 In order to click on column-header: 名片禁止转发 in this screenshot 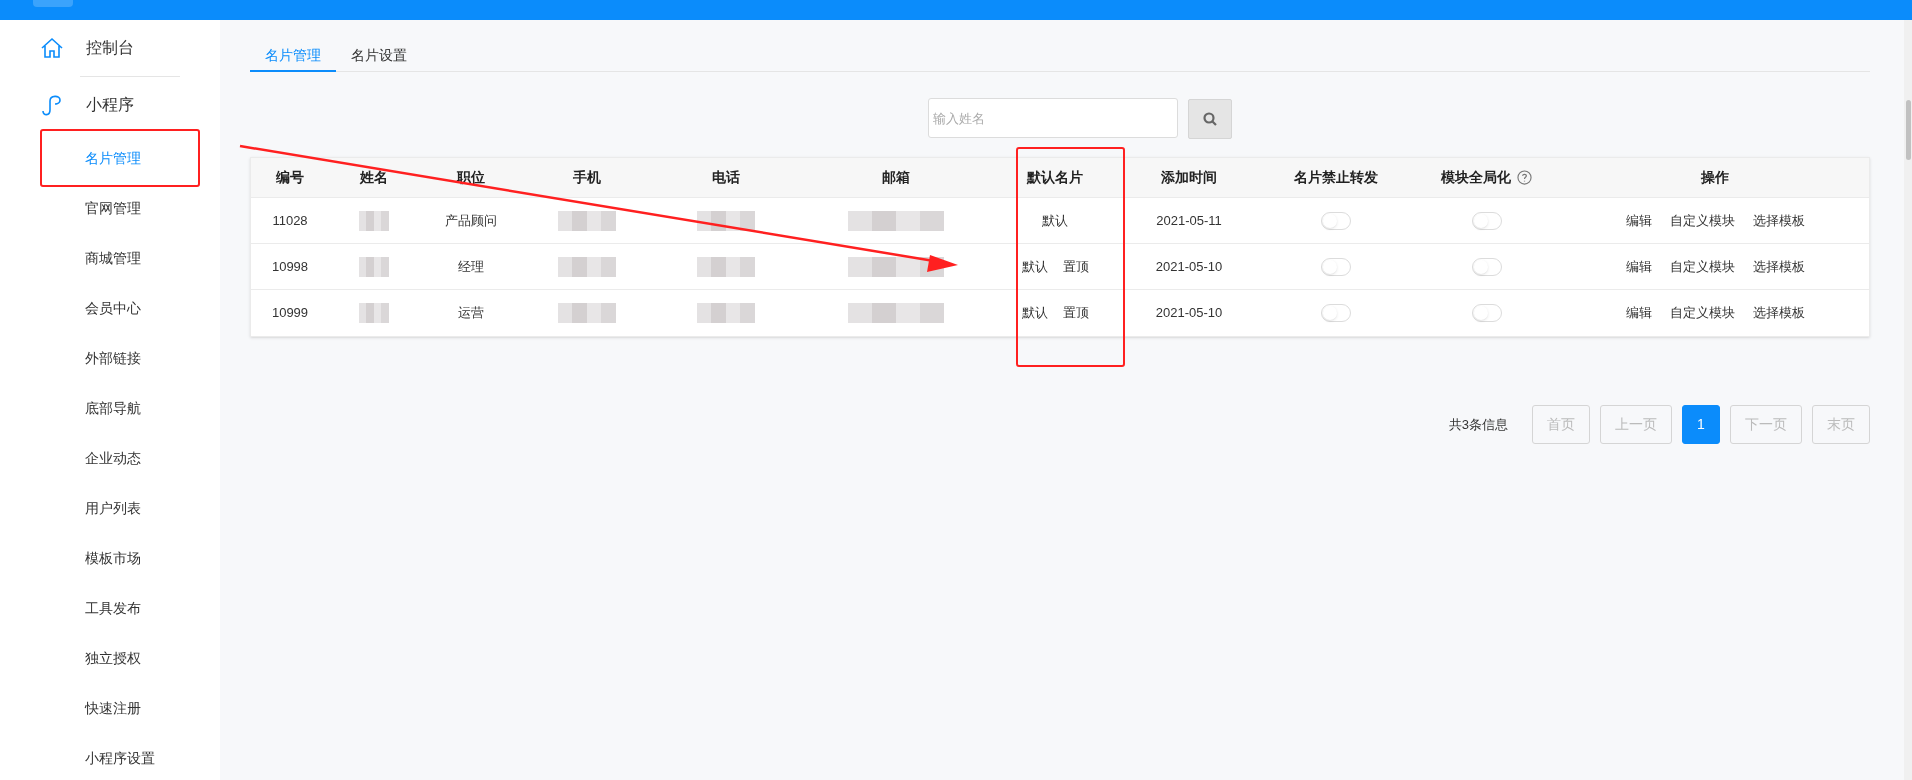, I will do `click(1335, 177)`.